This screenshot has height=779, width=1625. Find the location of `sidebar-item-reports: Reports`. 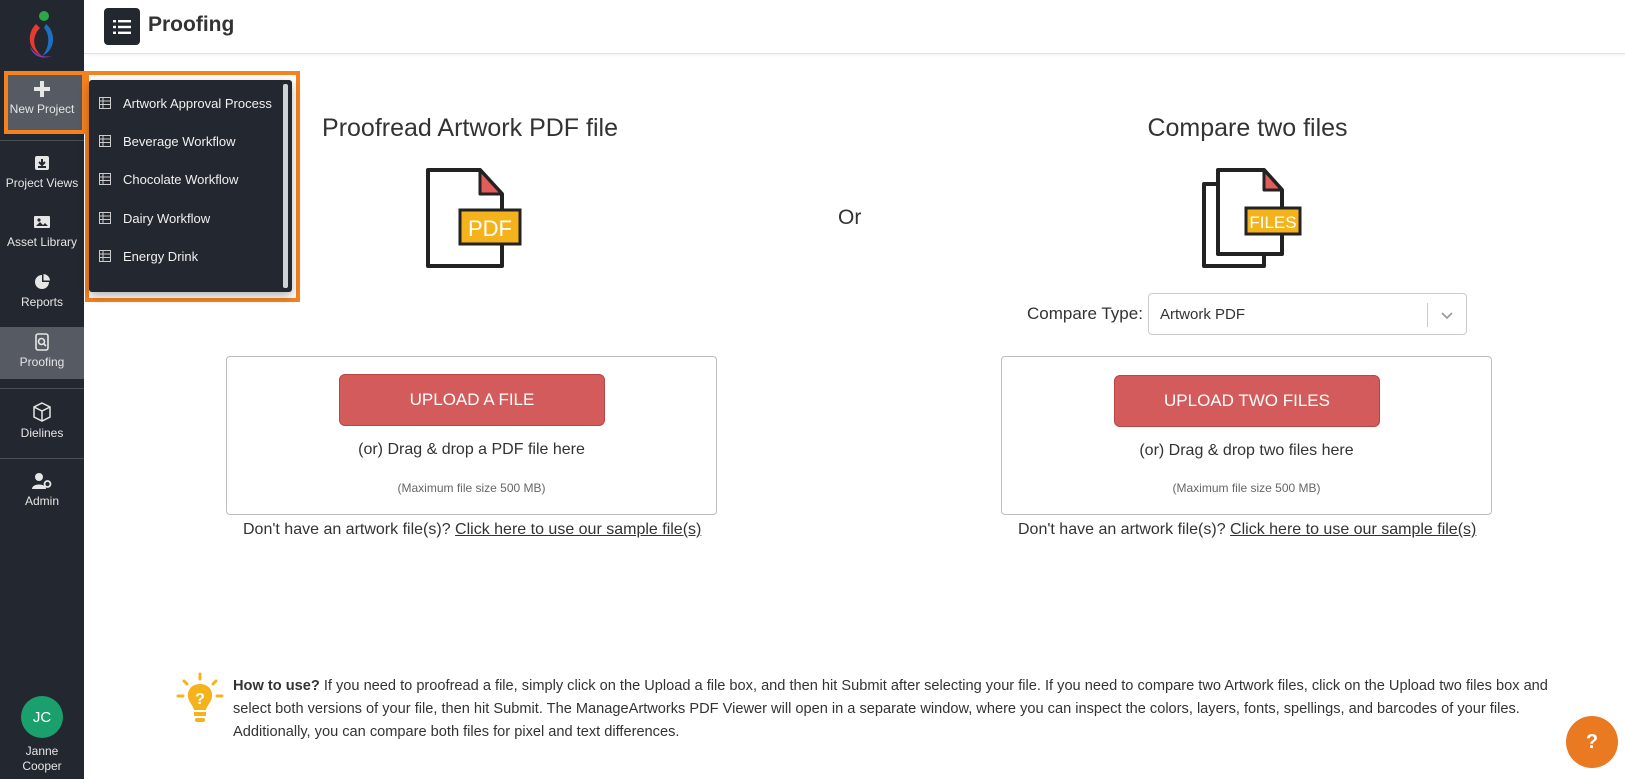

sidebar-item-reports: Reports is located at coordinates (42, 302).